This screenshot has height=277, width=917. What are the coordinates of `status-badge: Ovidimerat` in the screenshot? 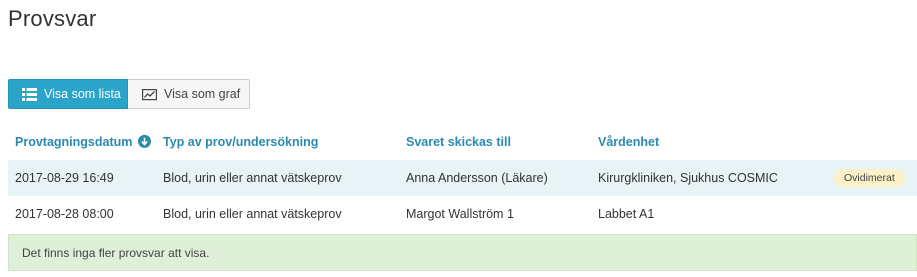 It's located at (869, 178).